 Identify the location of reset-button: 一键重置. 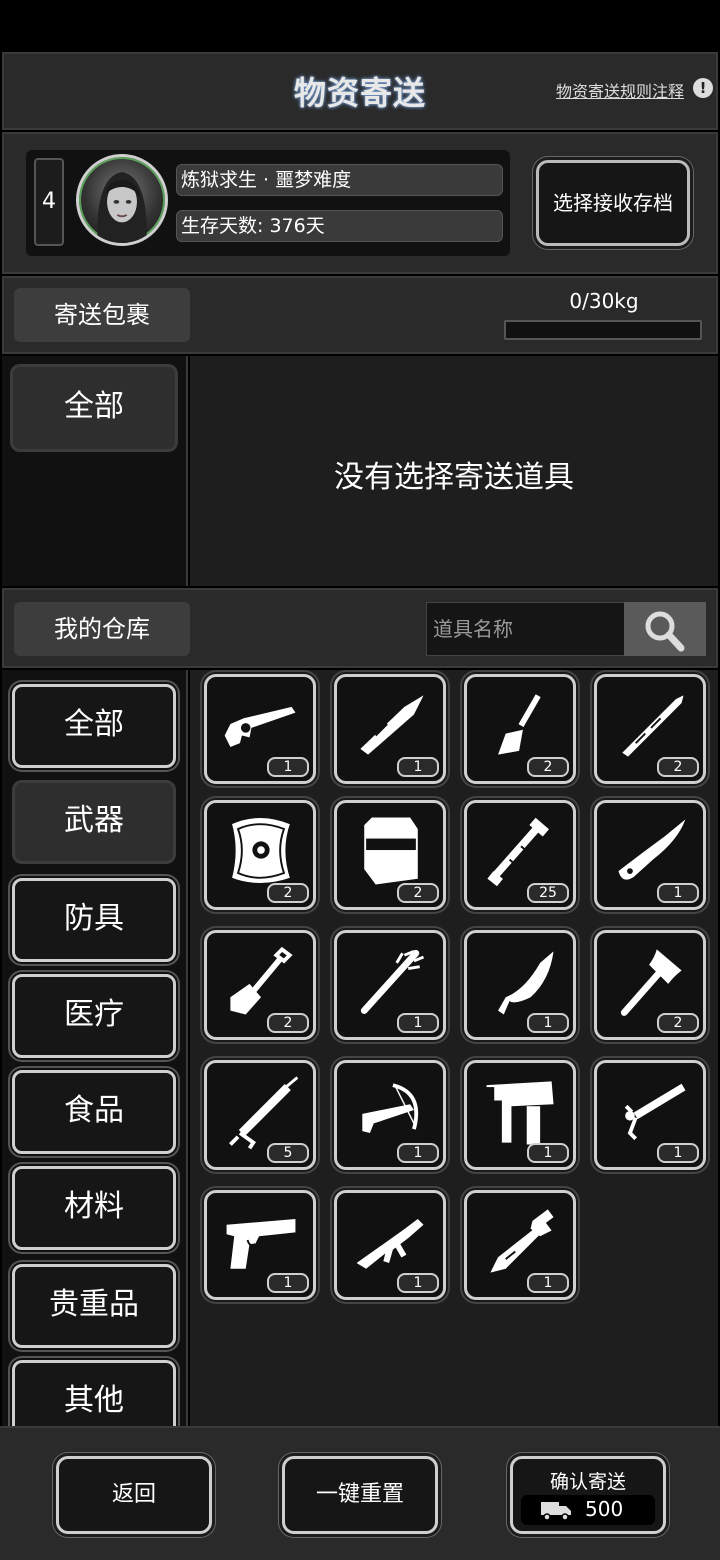
(360, 1495).